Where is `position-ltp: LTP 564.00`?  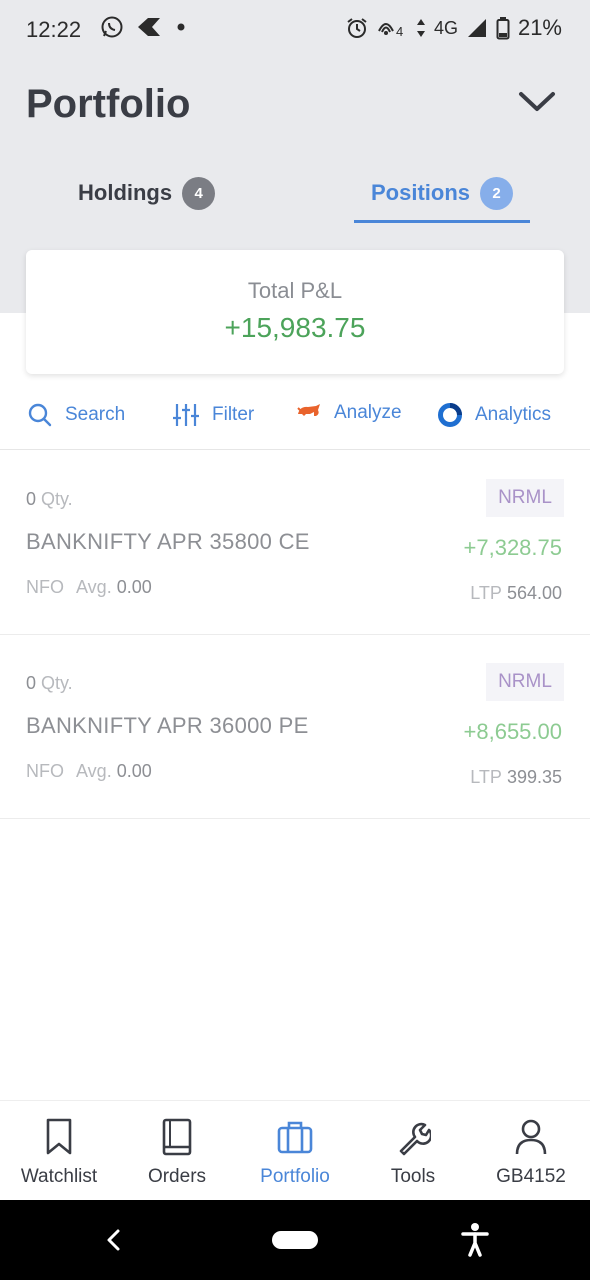 position-ltp: LTP 564.00 is located at coordinates (516, 593).